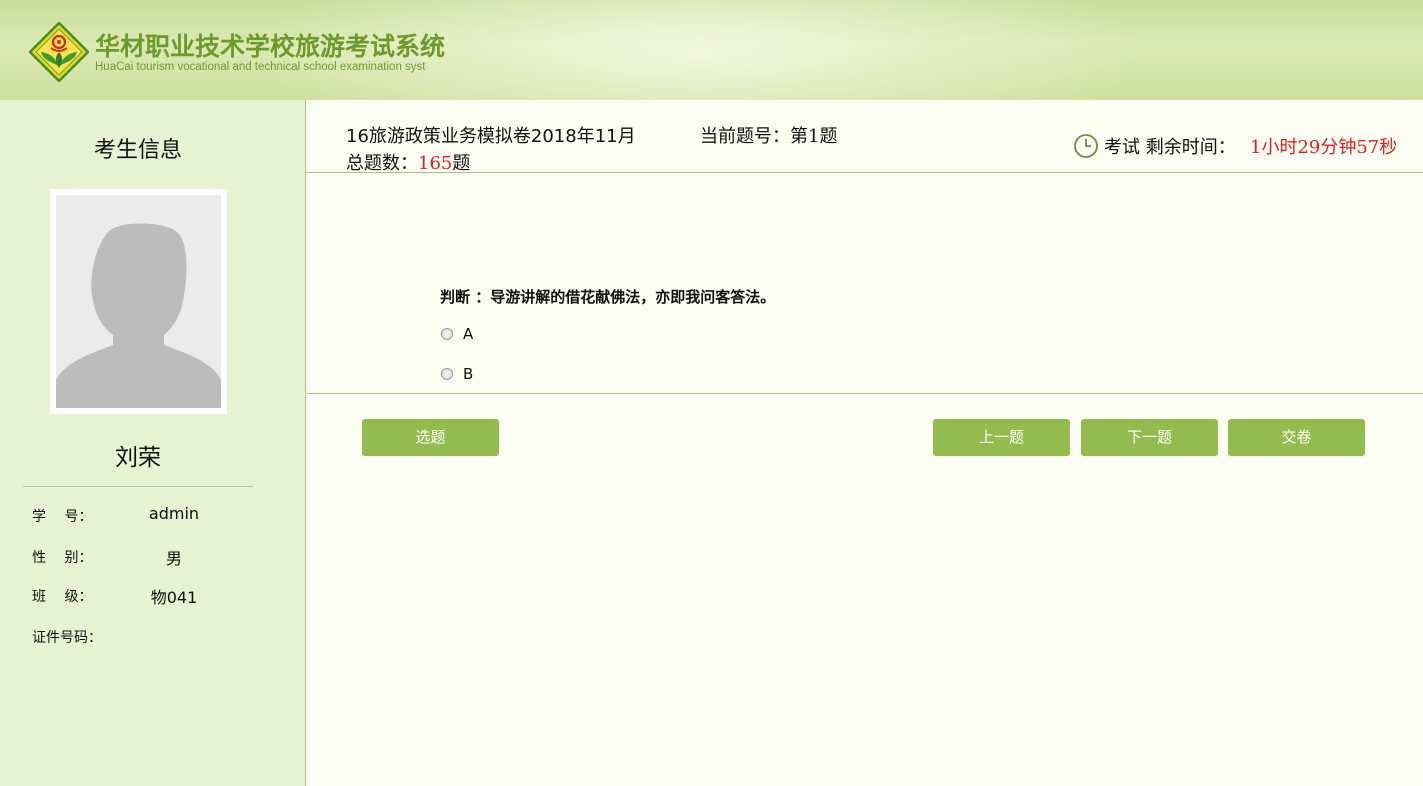  What do you see at coordinates (745, 136) in the screenshot?
I see `current-question-label: 当前题号：` at bounding box center [745, 136].